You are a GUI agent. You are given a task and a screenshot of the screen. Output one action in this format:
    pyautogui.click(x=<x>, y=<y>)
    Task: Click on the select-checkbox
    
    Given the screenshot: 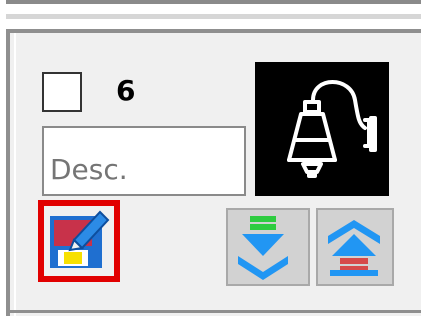 What is the action you would take?
    pyautogui.click(x=62, y=92)
    